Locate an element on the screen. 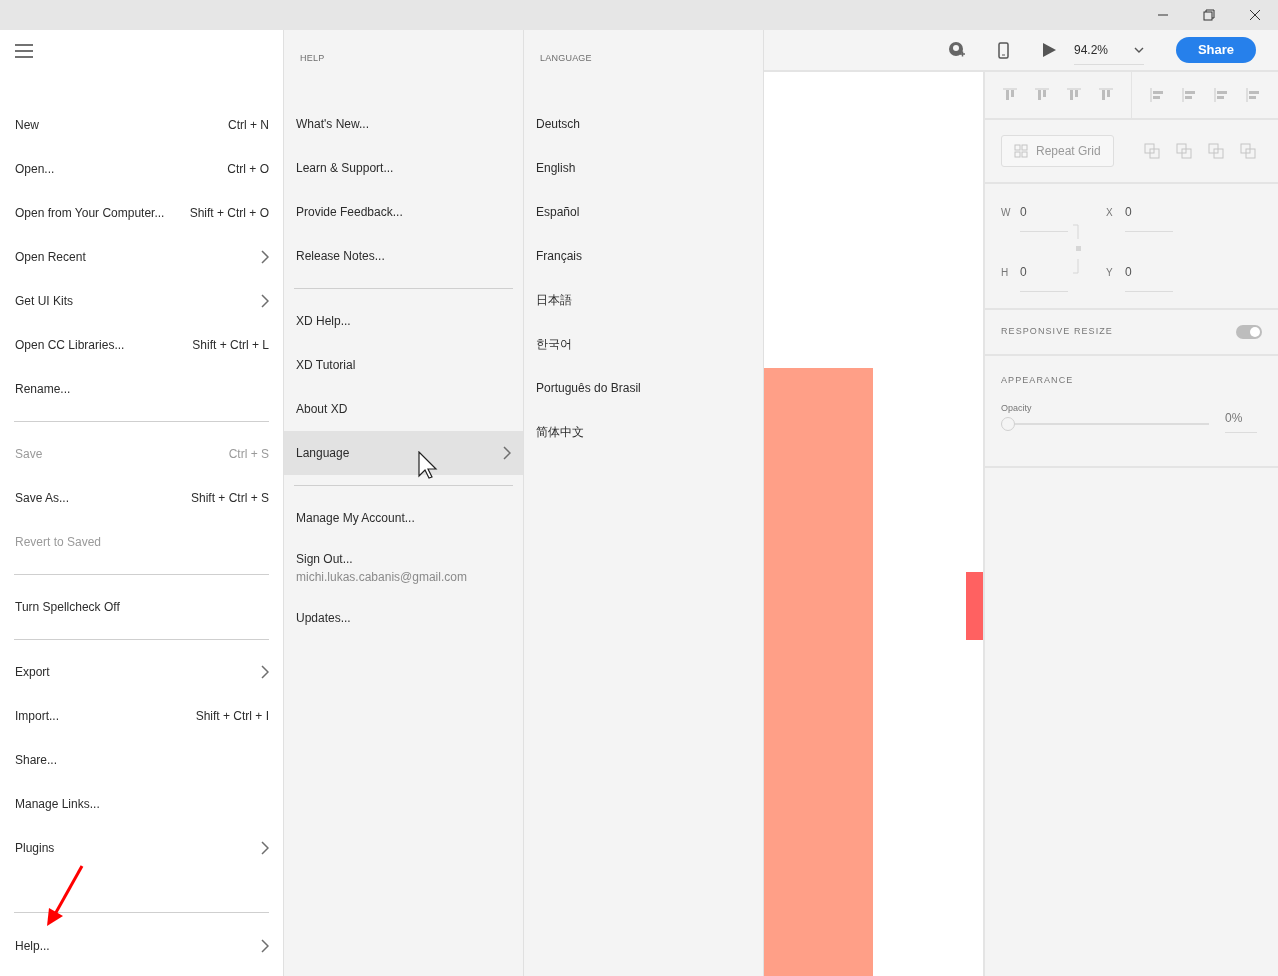 This screenshot has width=1278, height=976. toggle-switch is located at coordinates (1249, 332).